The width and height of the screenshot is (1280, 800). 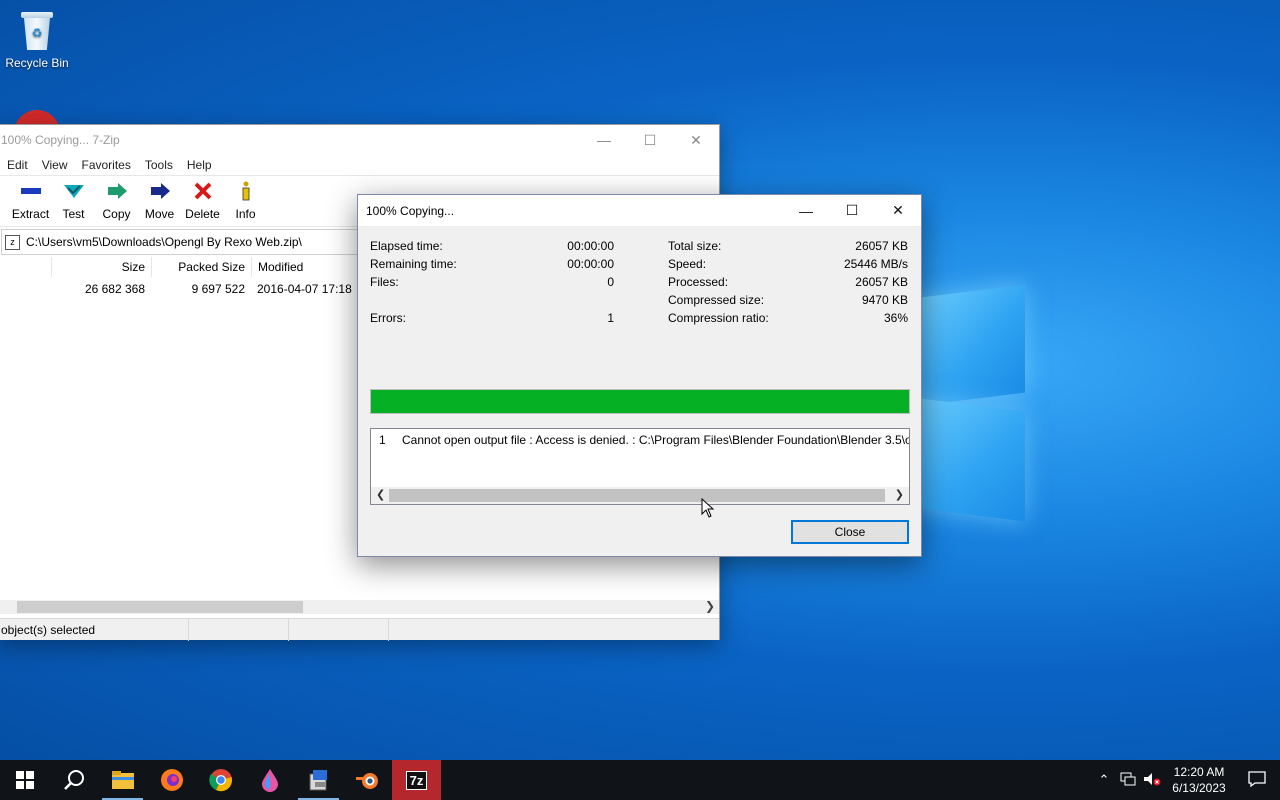 What do you see at coordinates (60, 140) in the screenshot?
I see `window-title: 100% Copying... 7-Zip` at bounding box center [60, 140].